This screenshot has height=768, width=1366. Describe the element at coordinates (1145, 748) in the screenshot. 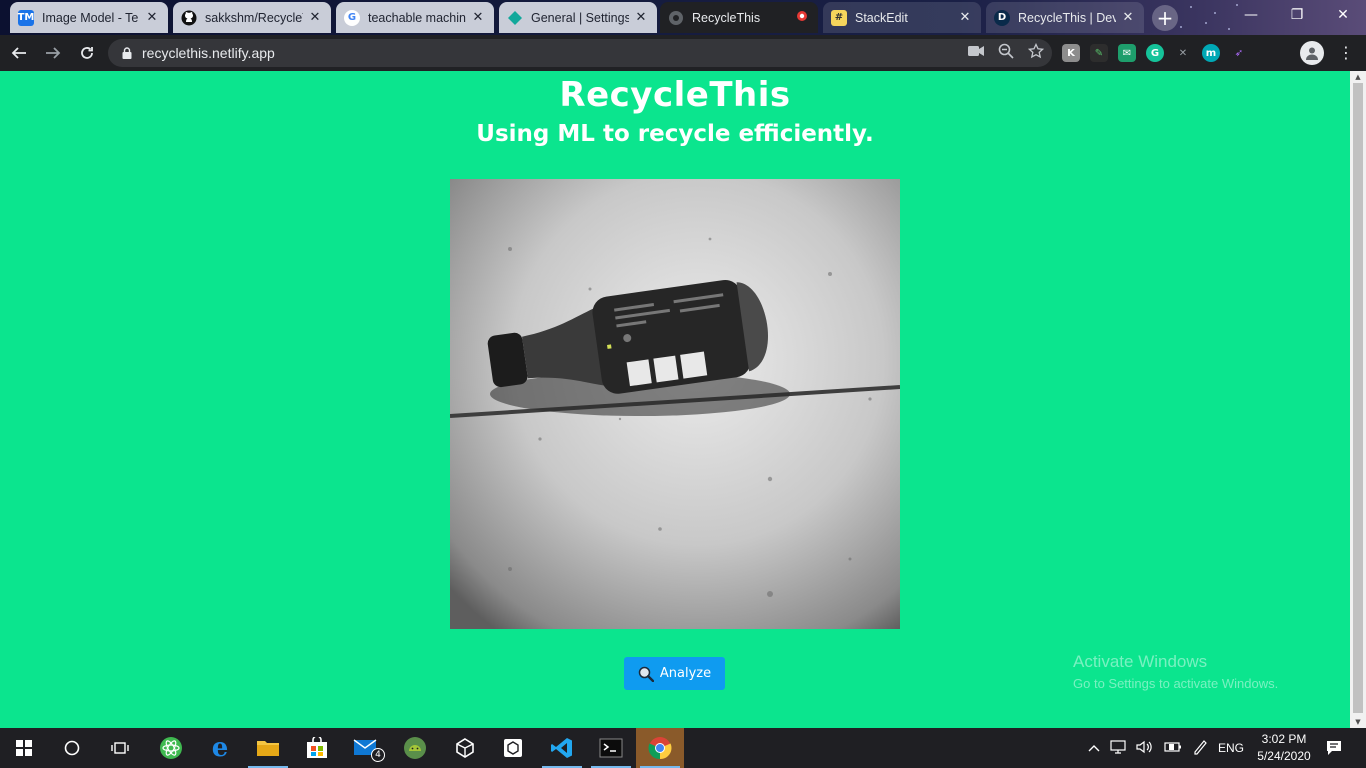

I see `volume-icon` at that location.